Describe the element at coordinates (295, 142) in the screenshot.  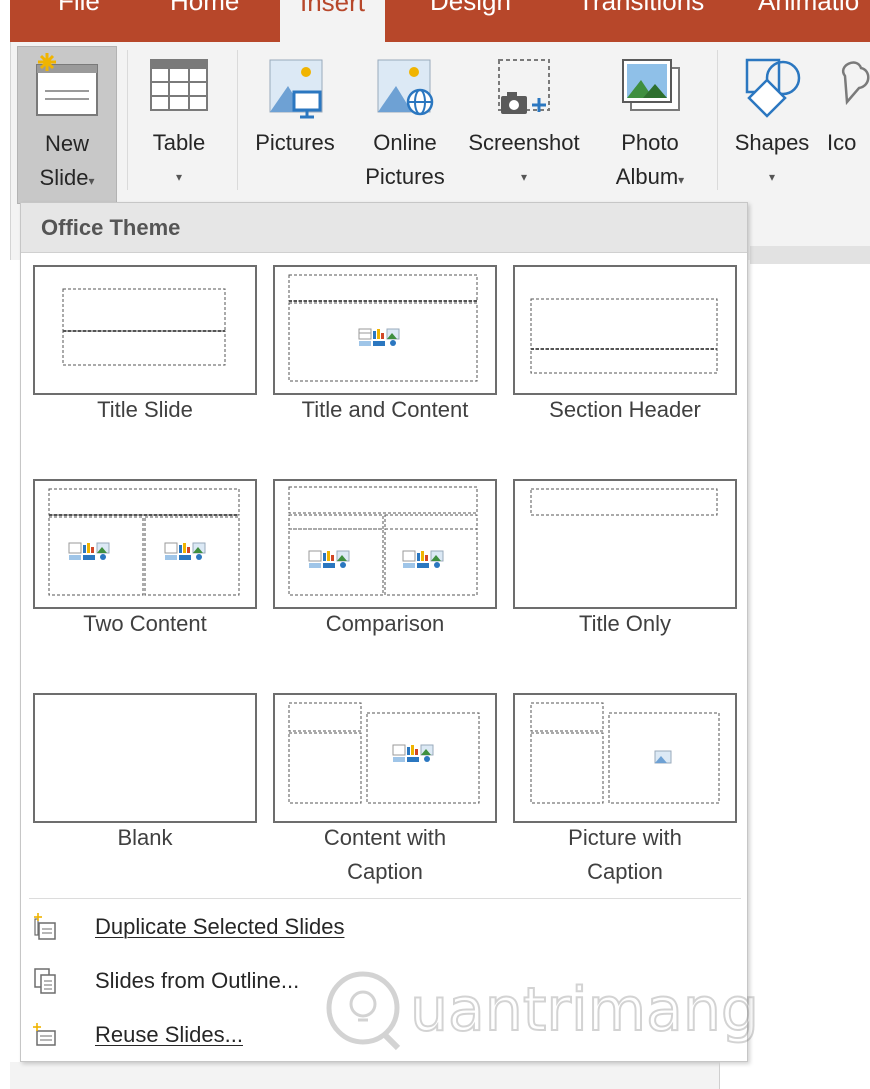
I see `pictures-label: Pictures` at that location.